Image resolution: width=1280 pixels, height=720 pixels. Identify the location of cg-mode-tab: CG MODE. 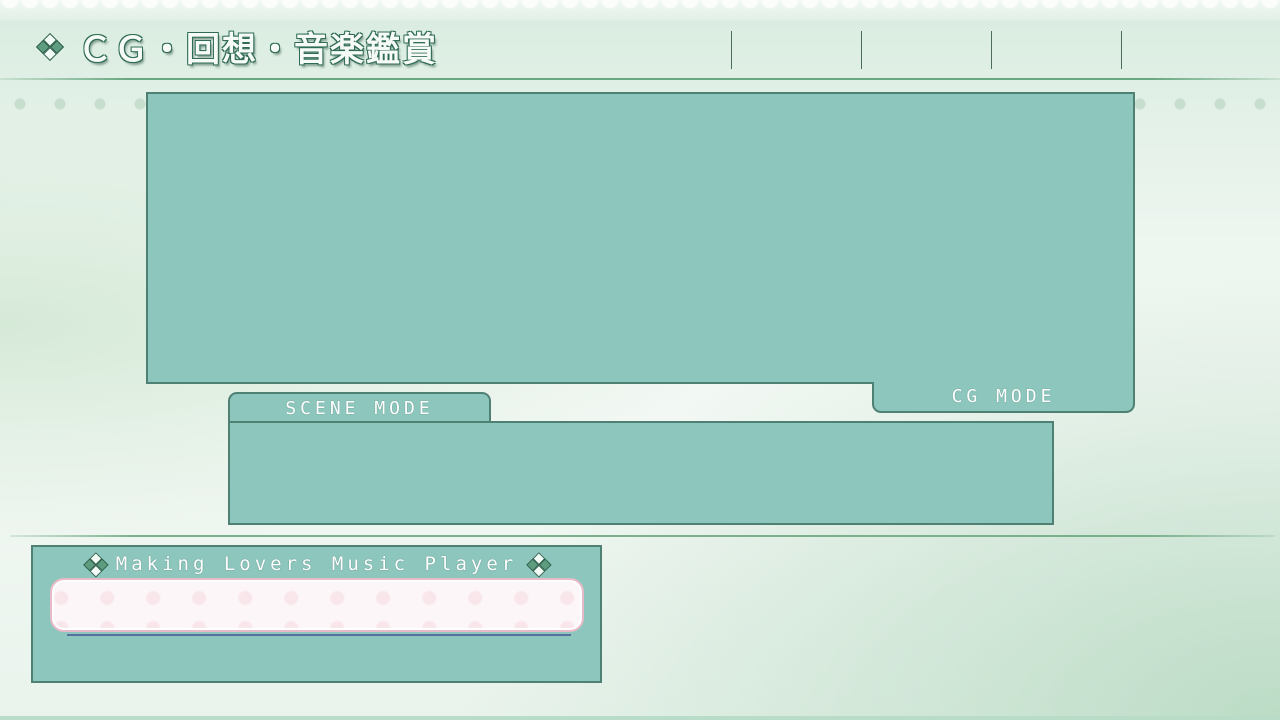
(1003, 397).